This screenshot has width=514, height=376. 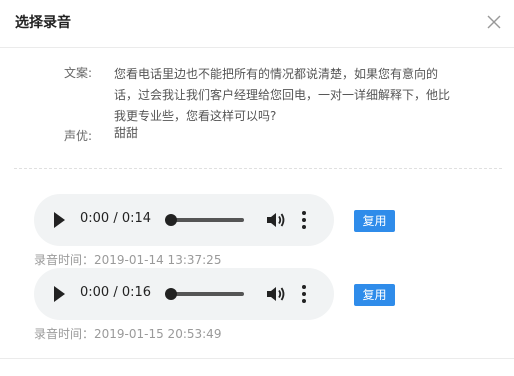 I want to click on voice-value: 甜甜, so click(x=126, y=133).